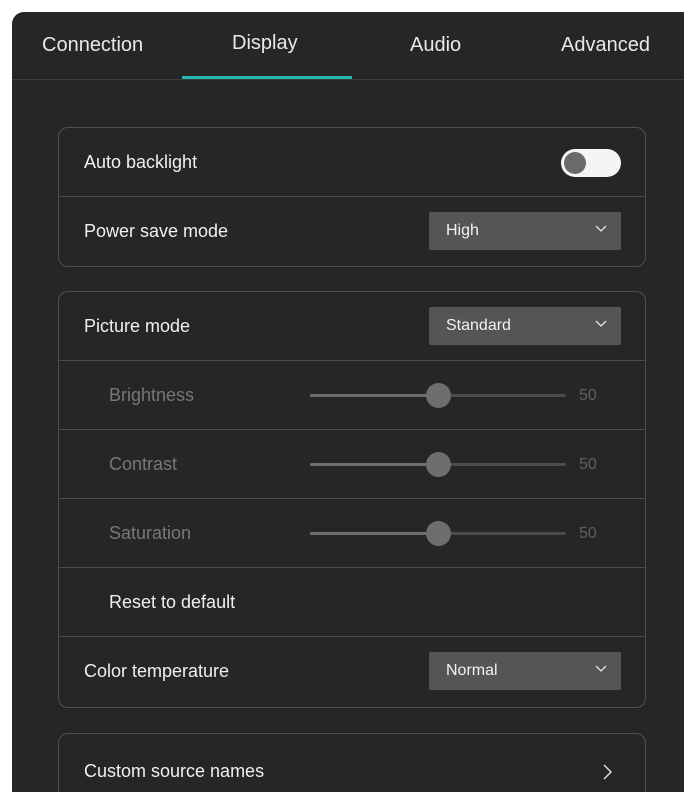 This screenshot has height=792, width=684. Describe the element at coordinates (150, 533) in the screenshot. I see `saturation-label: Saturation` at that location.